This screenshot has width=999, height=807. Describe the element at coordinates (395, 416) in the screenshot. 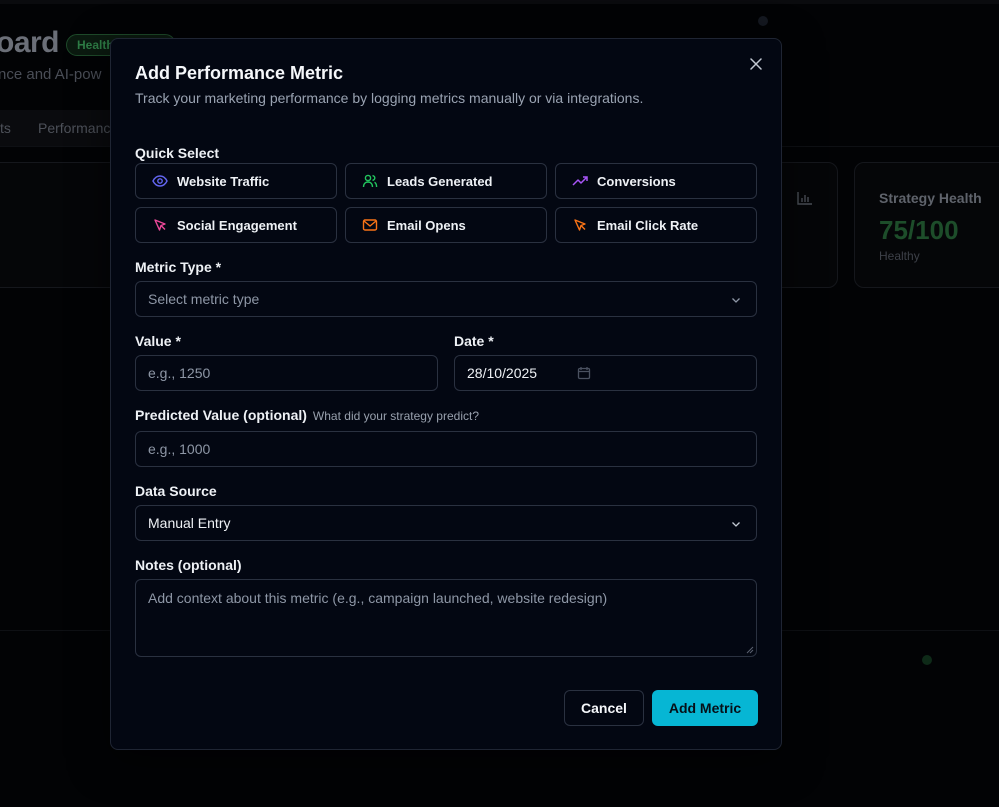

I see `predicted-value-hint: What did your strategy predict?` at that location.